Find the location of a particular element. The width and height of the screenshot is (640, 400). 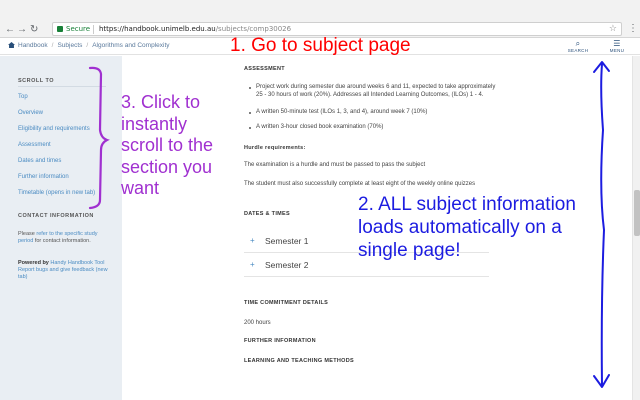

sidebar-link-timetable: Timetable (opens in new tab) is located at coordinates (56, 193).